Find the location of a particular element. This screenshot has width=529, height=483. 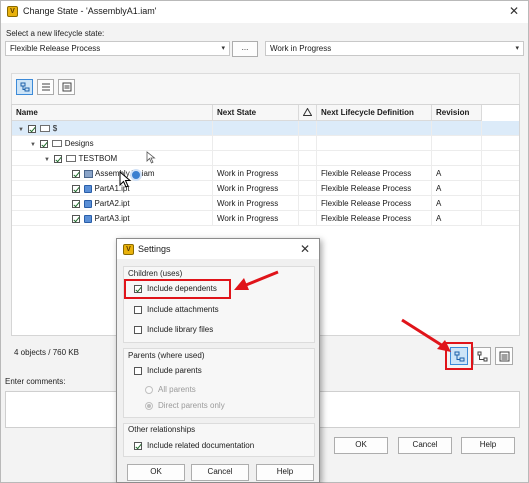

table-row: ▼ $ is located at coordinates (265, 128).